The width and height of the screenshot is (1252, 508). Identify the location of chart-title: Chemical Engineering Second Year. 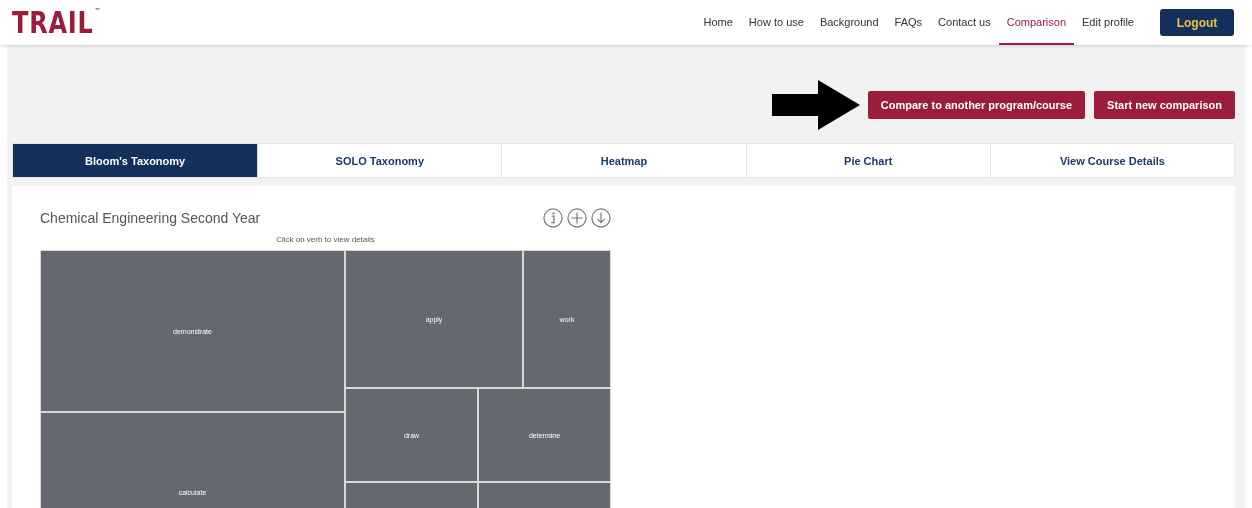
(150, 218).